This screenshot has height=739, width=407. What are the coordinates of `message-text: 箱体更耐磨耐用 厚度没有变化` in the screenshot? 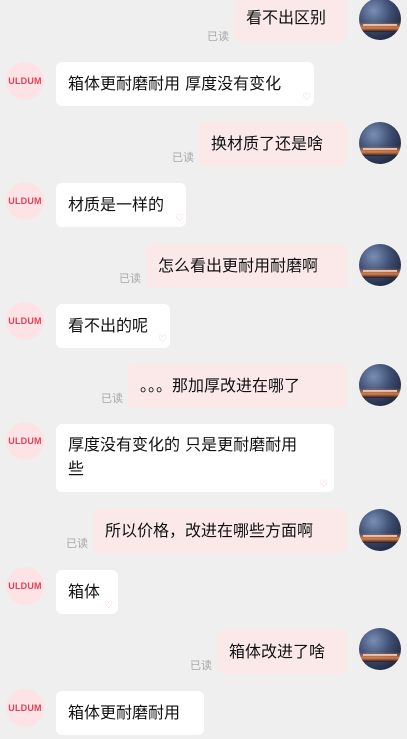 It's located at (175, 83).